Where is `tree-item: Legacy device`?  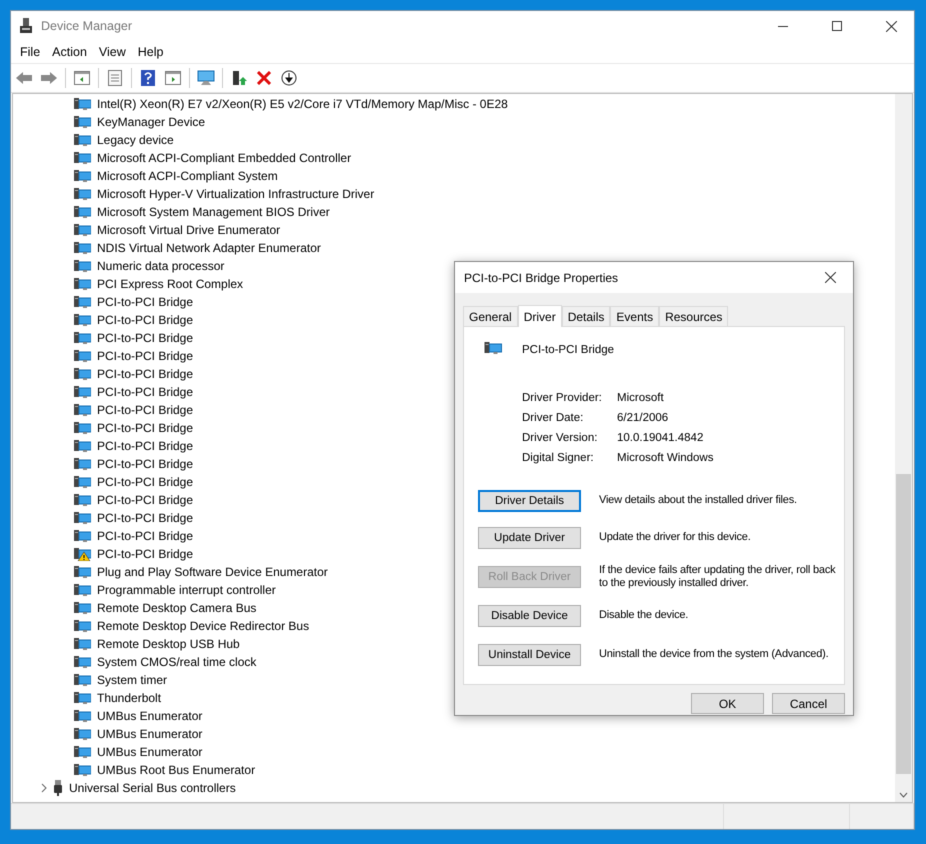 tree-item: Legacy device is located at coordinates (135, 140).